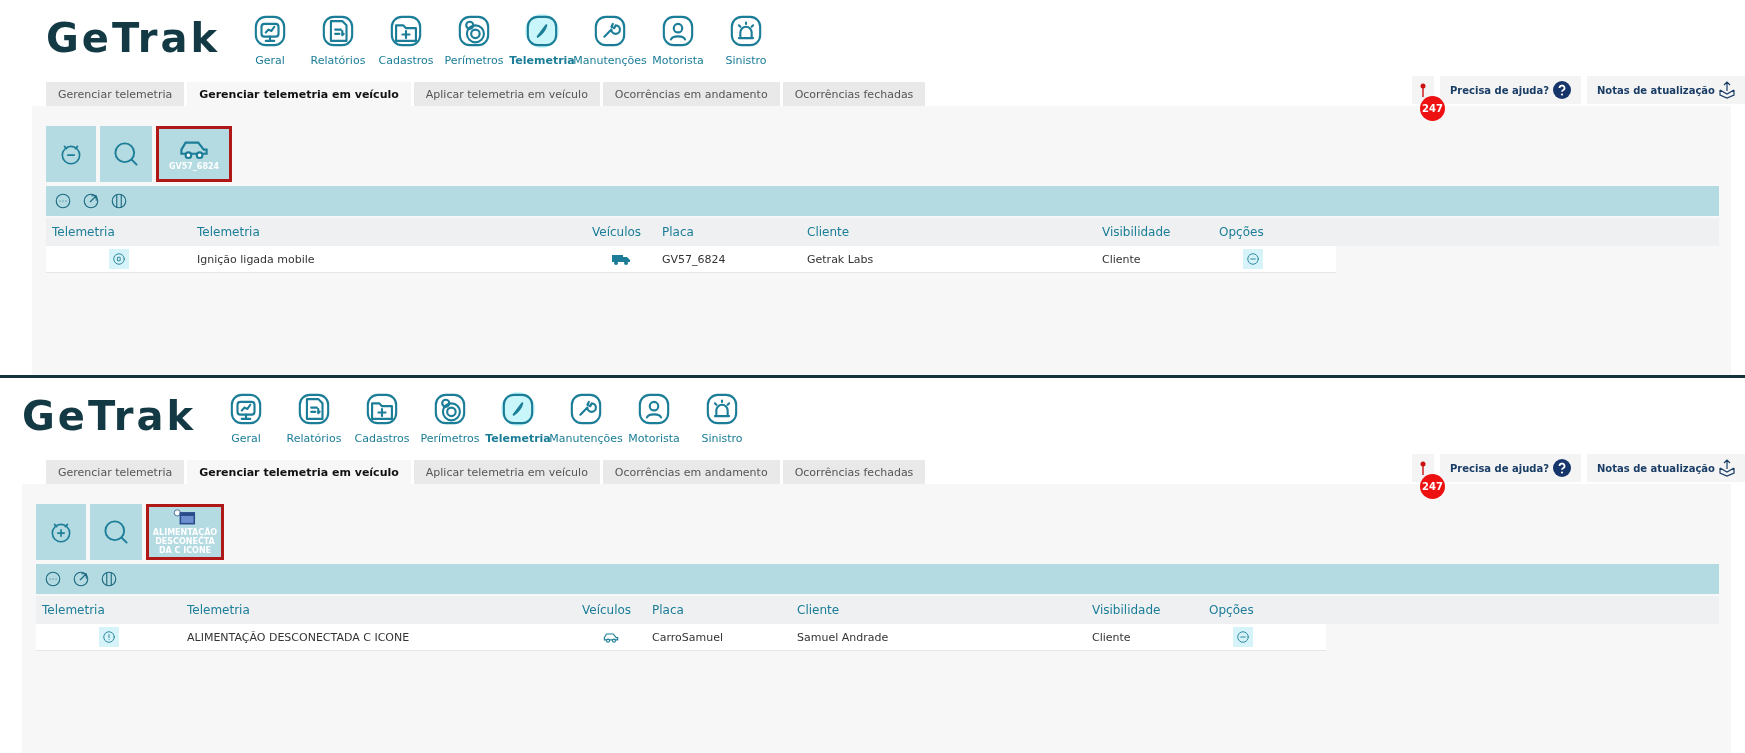  I want to click on table-cell-text: Ignição ligada mobile, so click(256, 259).